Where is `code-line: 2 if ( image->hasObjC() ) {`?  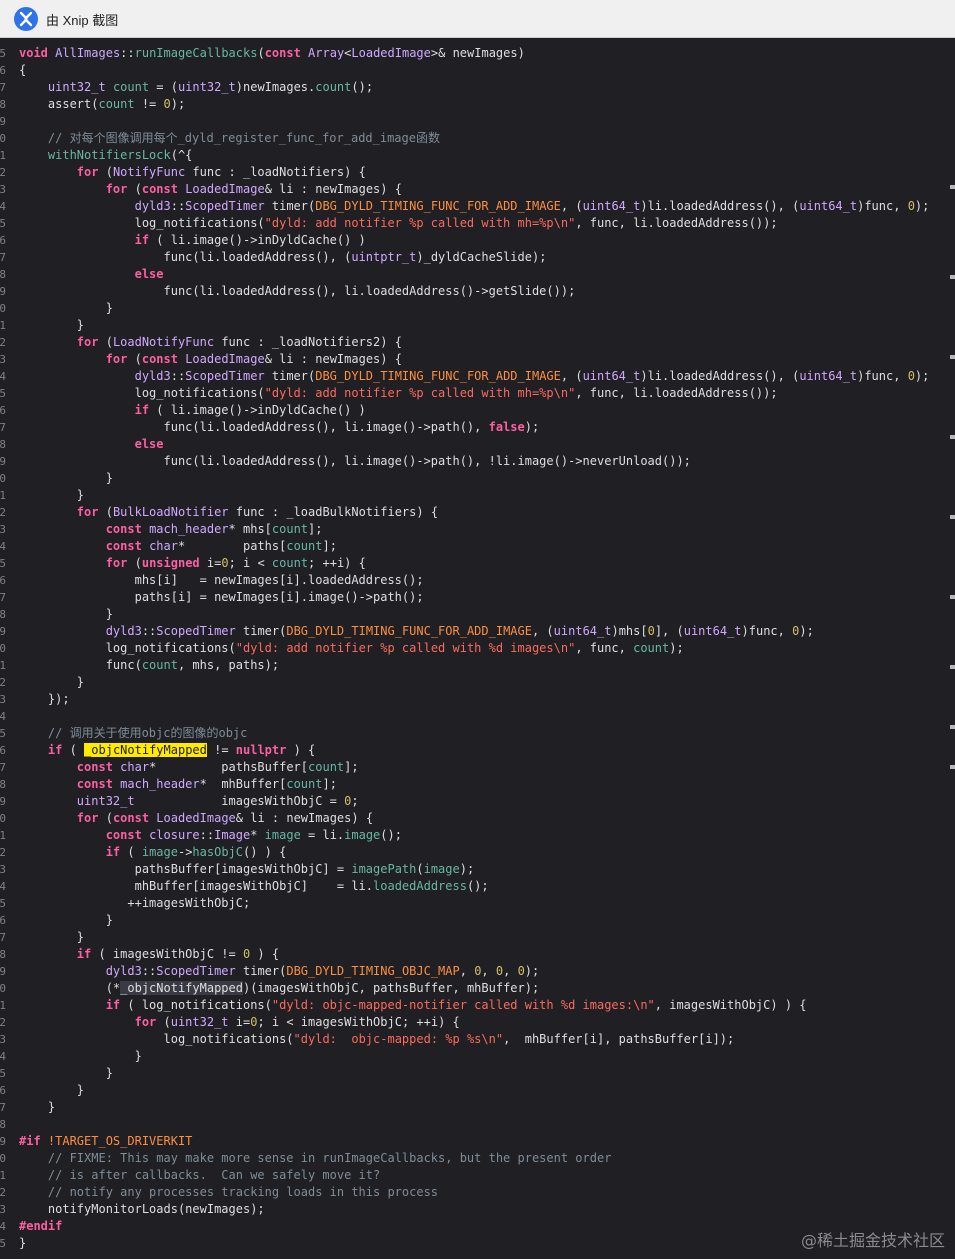 code-line: 2 if ( image->hasObjC() ) { is located at coordinates (477, 852).